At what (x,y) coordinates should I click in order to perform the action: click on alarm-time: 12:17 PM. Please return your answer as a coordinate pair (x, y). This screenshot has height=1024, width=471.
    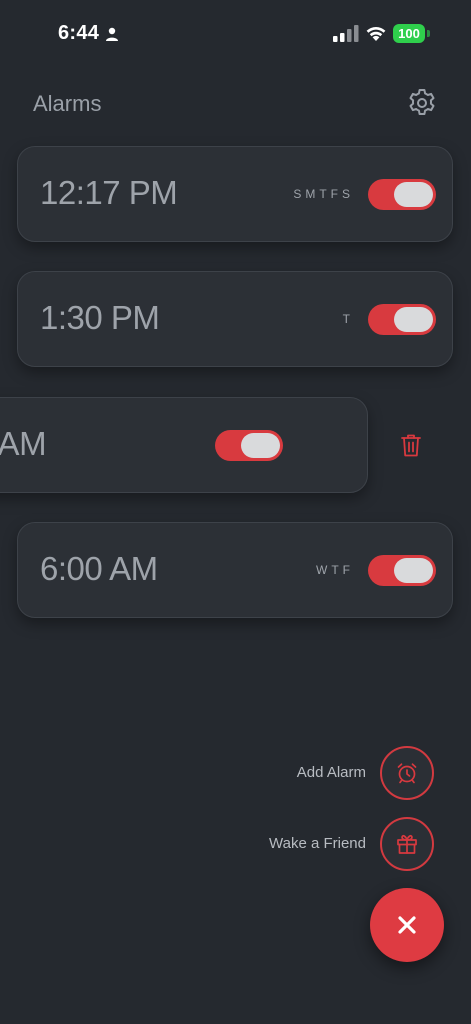
    Looking at the image, I should click on (109, 192).